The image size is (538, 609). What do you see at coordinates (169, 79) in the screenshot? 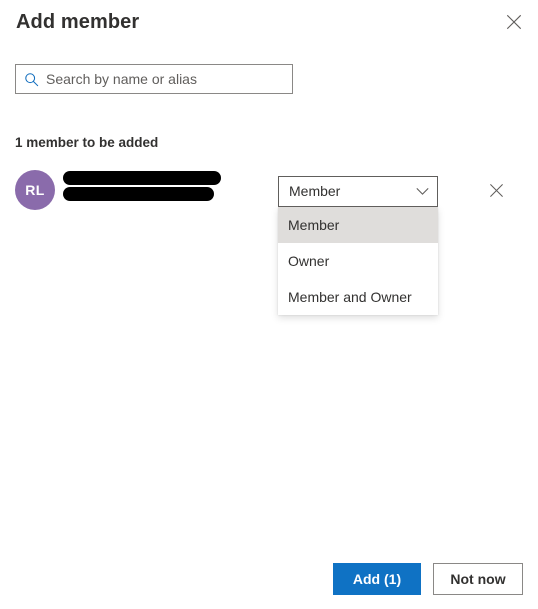
I see `search-input` at bounding box center [169, 79].